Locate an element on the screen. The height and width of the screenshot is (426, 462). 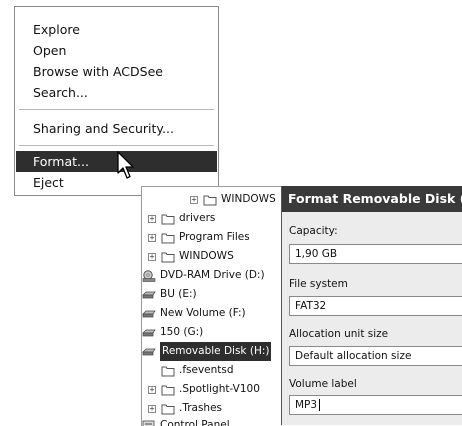
tree-item-spotlight: + .Spotlight-V100 is located at coordinates (204, 389).